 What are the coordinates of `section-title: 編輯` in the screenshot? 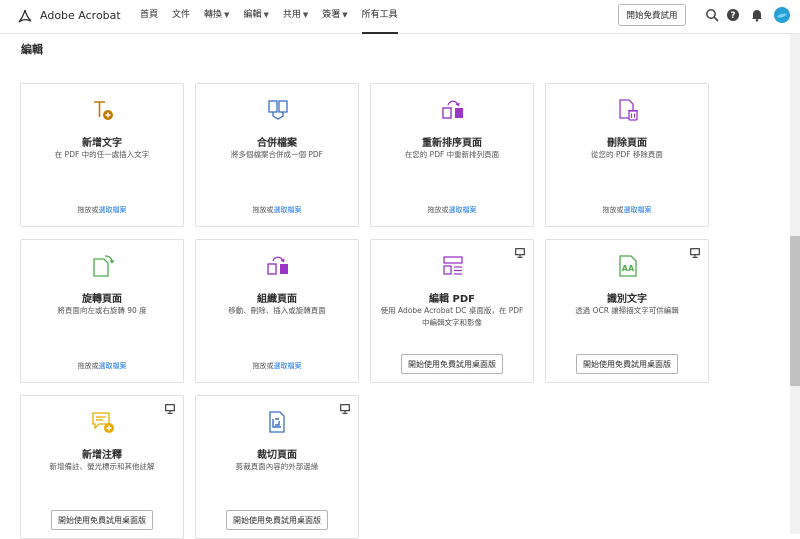 It's located at (32, 49).